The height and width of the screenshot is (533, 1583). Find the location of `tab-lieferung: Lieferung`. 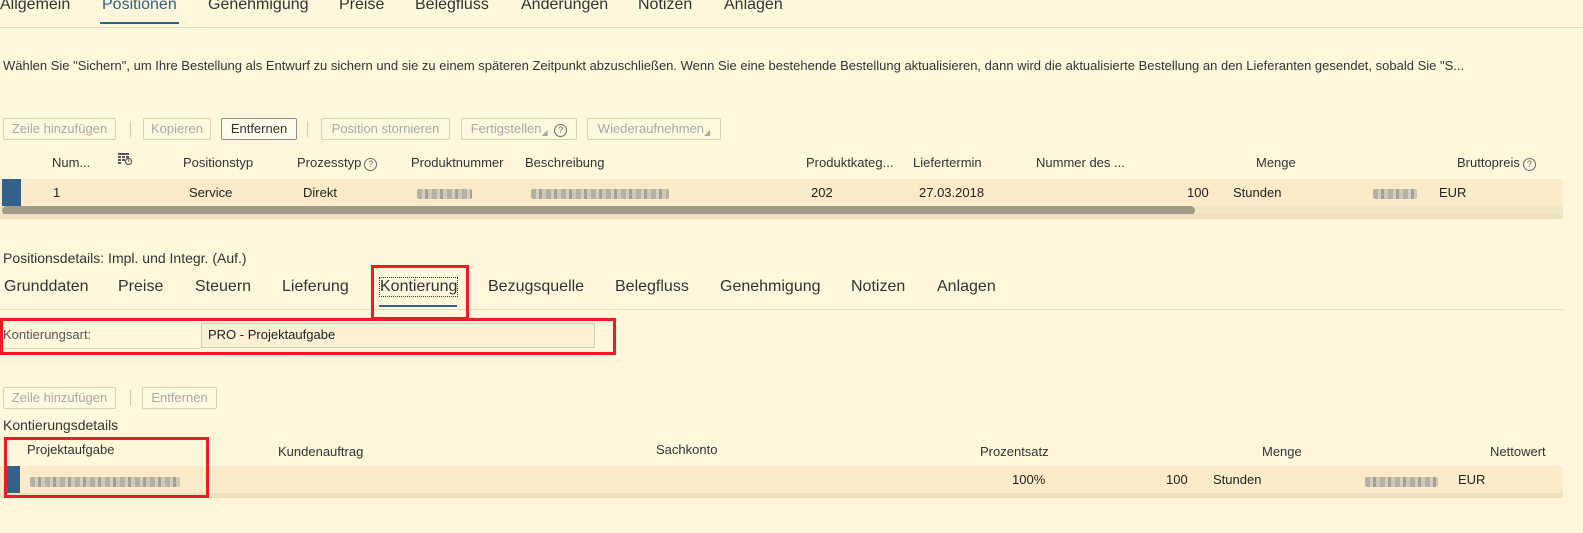

tab-lieferung: Lieferung is located at coordinates (315, 287).